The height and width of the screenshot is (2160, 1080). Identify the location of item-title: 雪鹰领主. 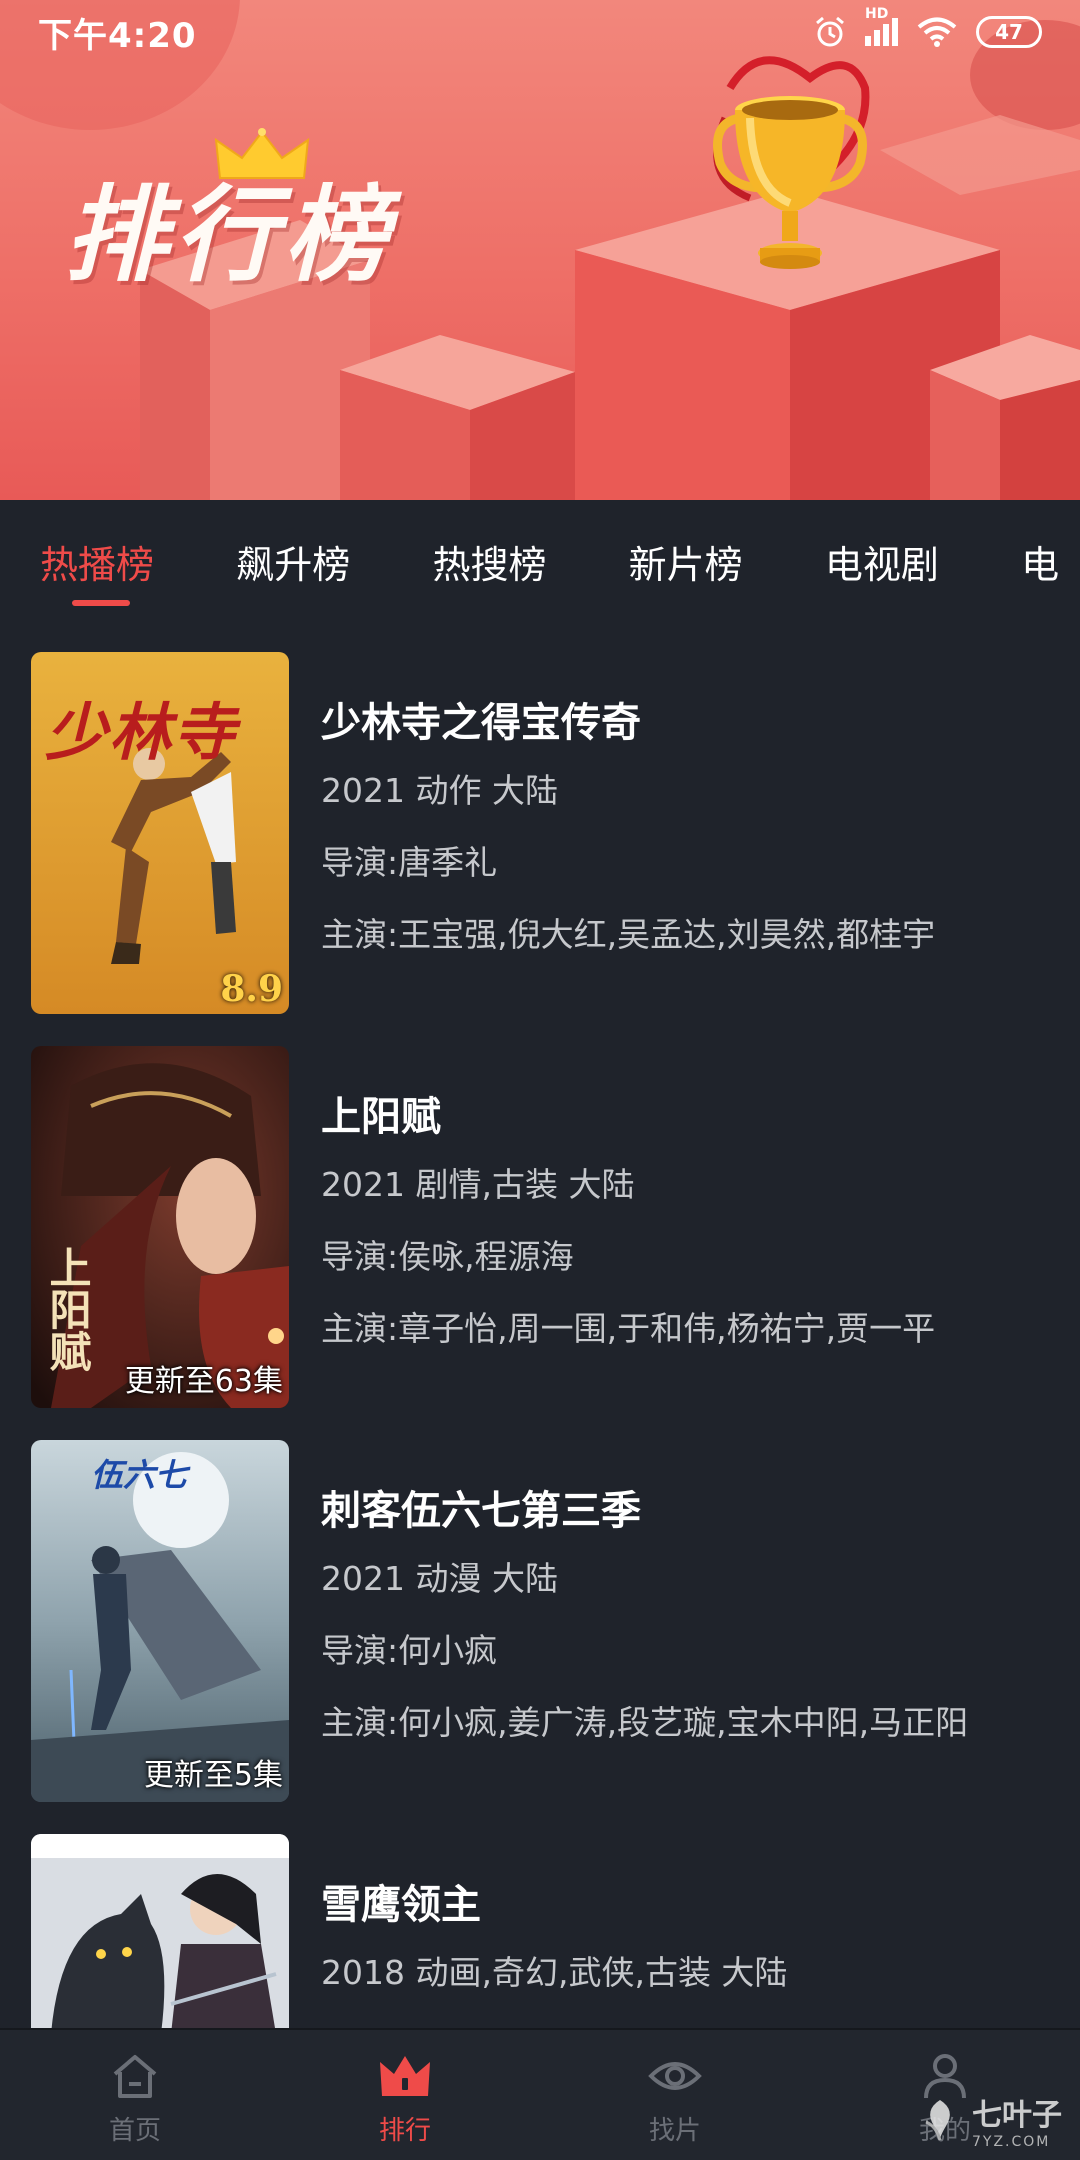
(401, 1901).